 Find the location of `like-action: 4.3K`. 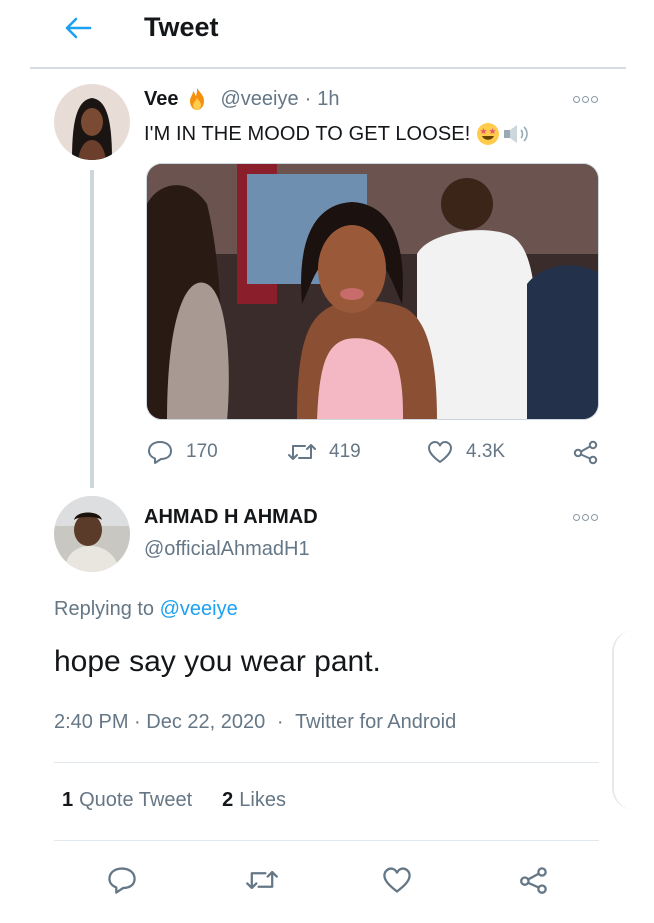

like-action: 4.3K is located at coordinates (465, 452).